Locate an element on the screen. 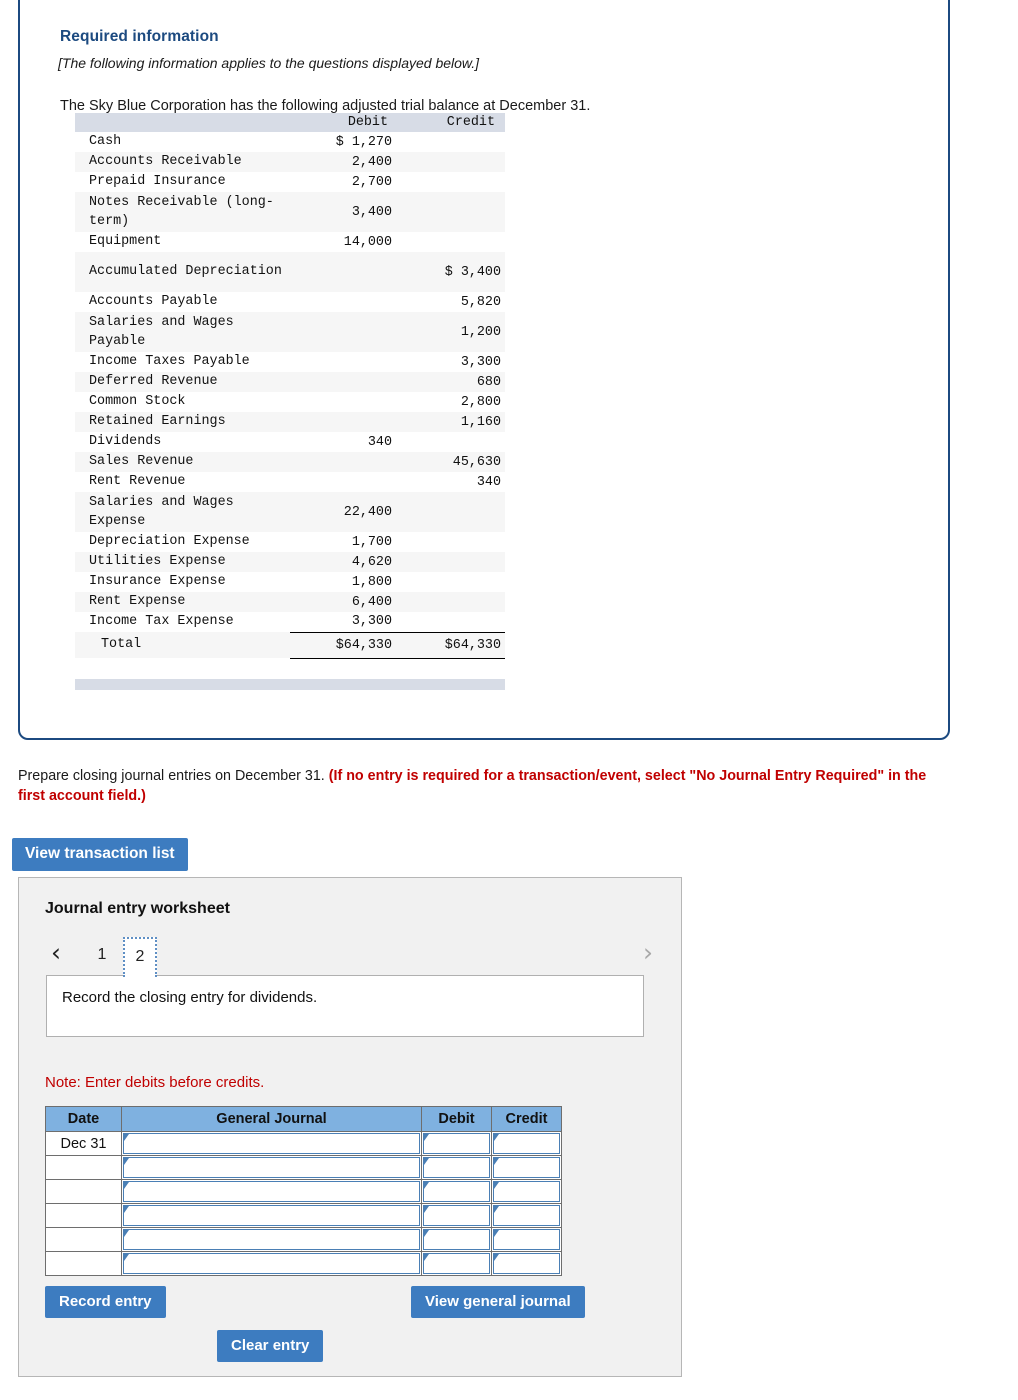 The image size is (1018, 1400). table-total-row: Total $64,330 $64,330 is located at coordinates (290, 645).